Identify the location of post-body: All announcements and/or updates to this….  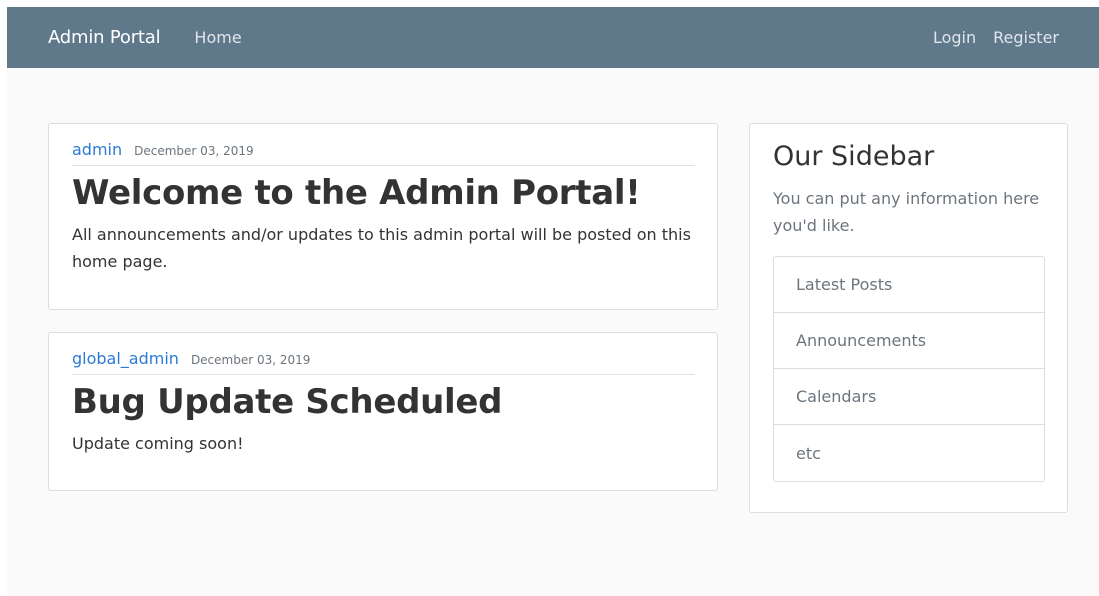
(381, 248).